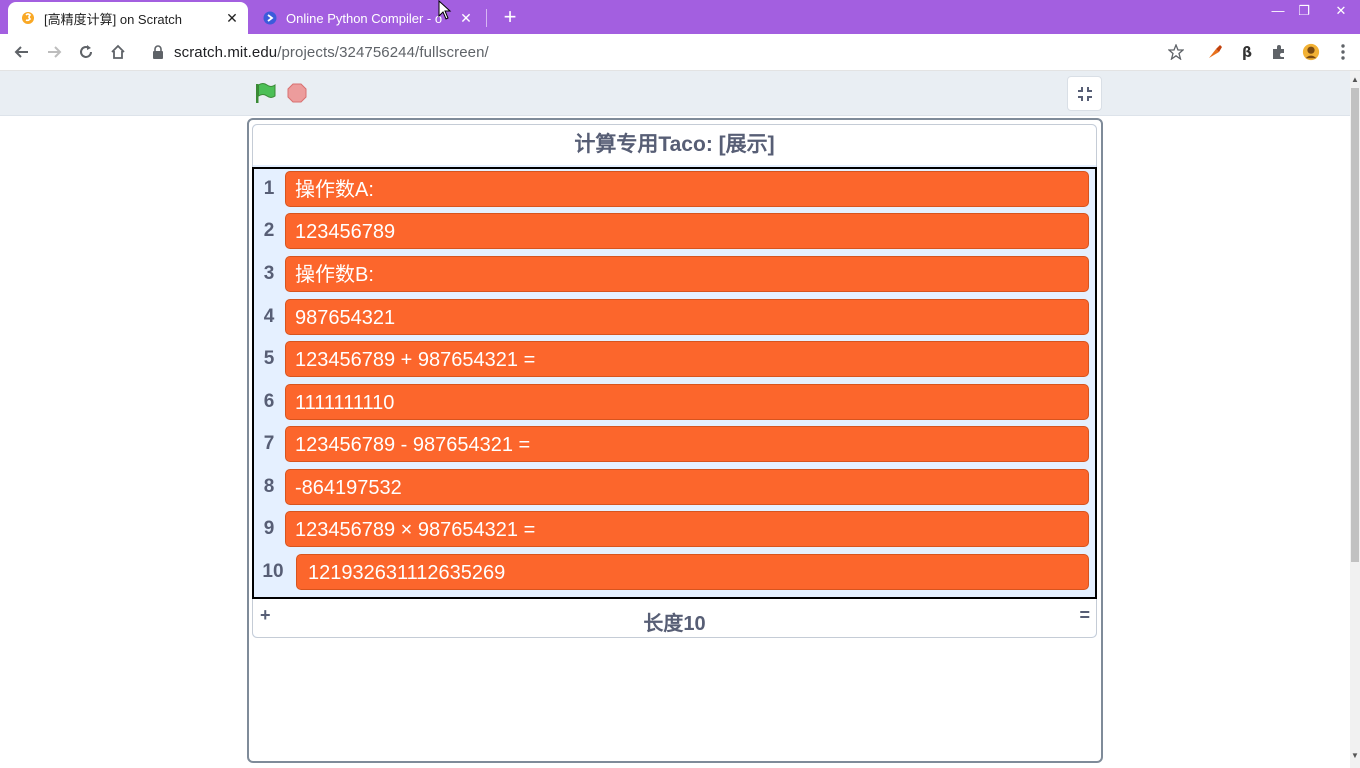 Image resolution: width=1360 pixels, height=768 pixels. I want to click on green-flag-icon, so click(265, 93).